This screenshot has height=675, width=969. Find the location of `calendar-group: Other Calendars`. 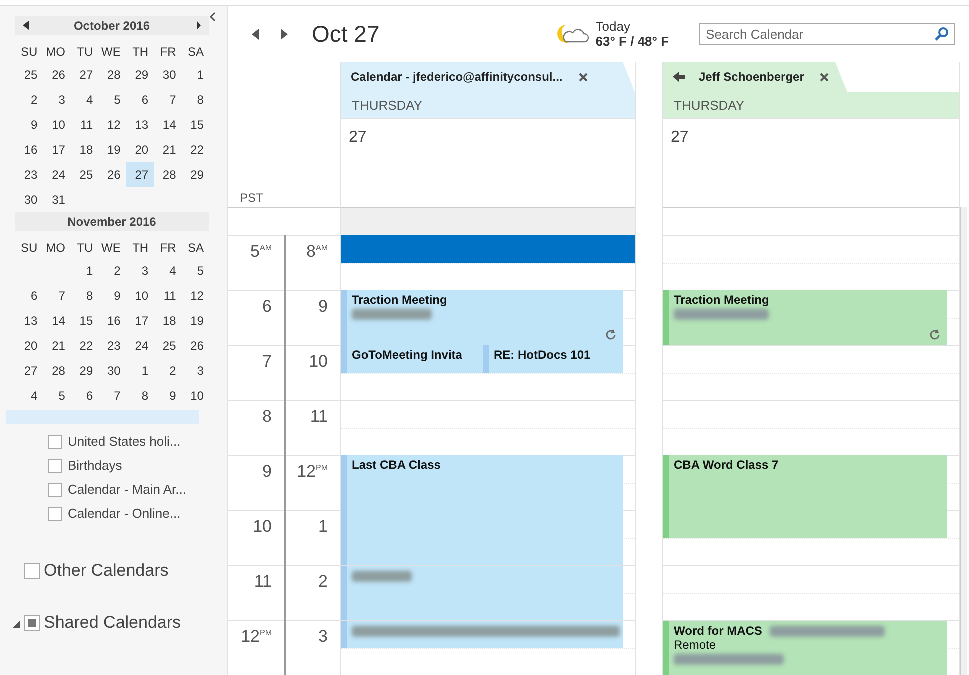

calendar-group: Other Calendars is located at coordinates (121, 571).